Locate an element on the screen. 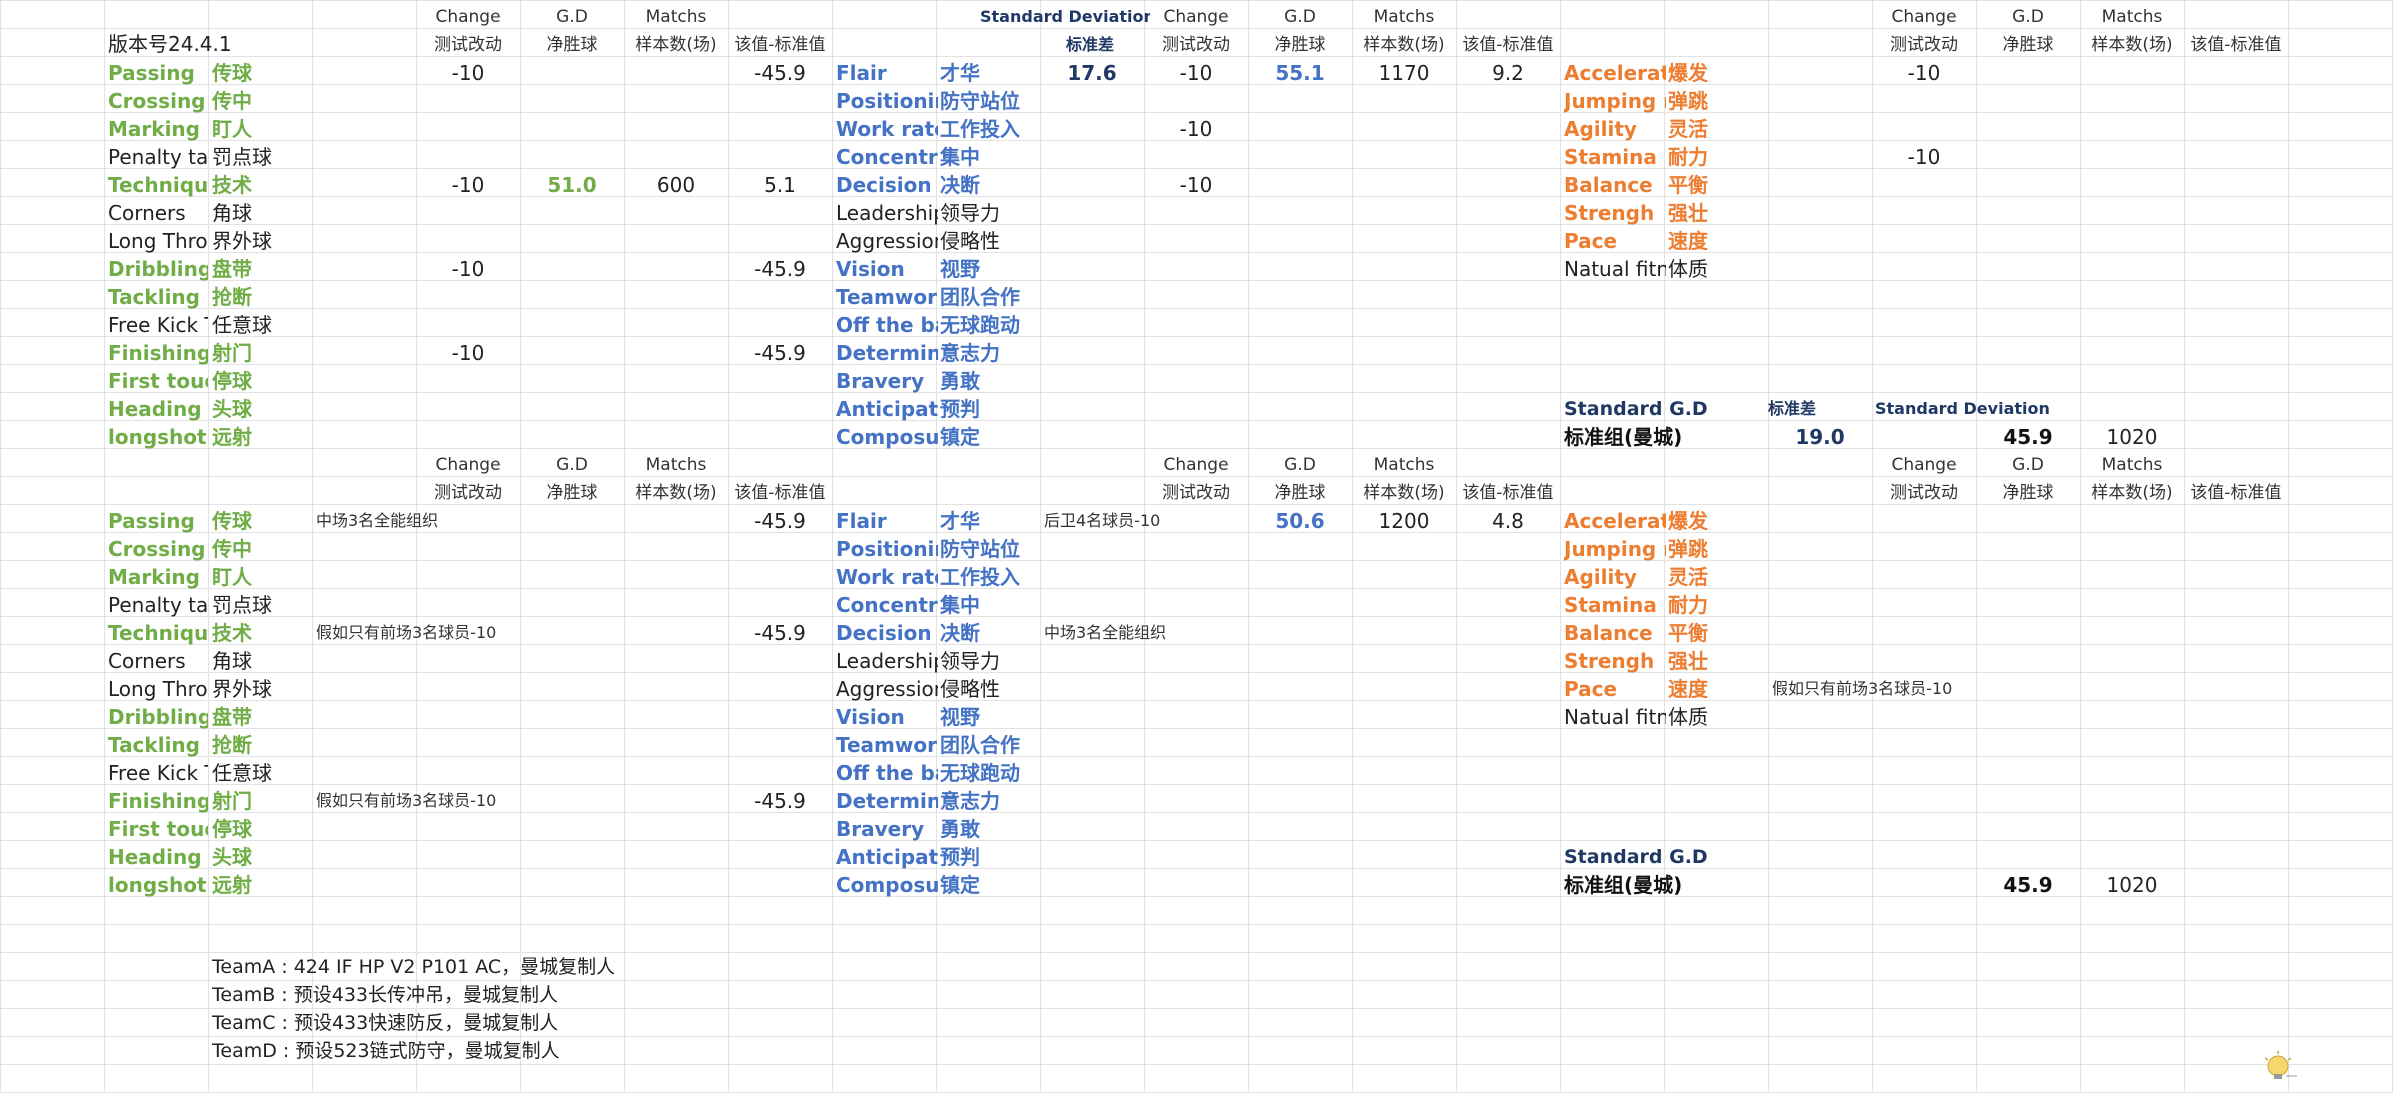 The height and width of the screenshot is (1093, 2393). b1-physical-attr-cn: 平衡 is located at coordinates (1688, 185).